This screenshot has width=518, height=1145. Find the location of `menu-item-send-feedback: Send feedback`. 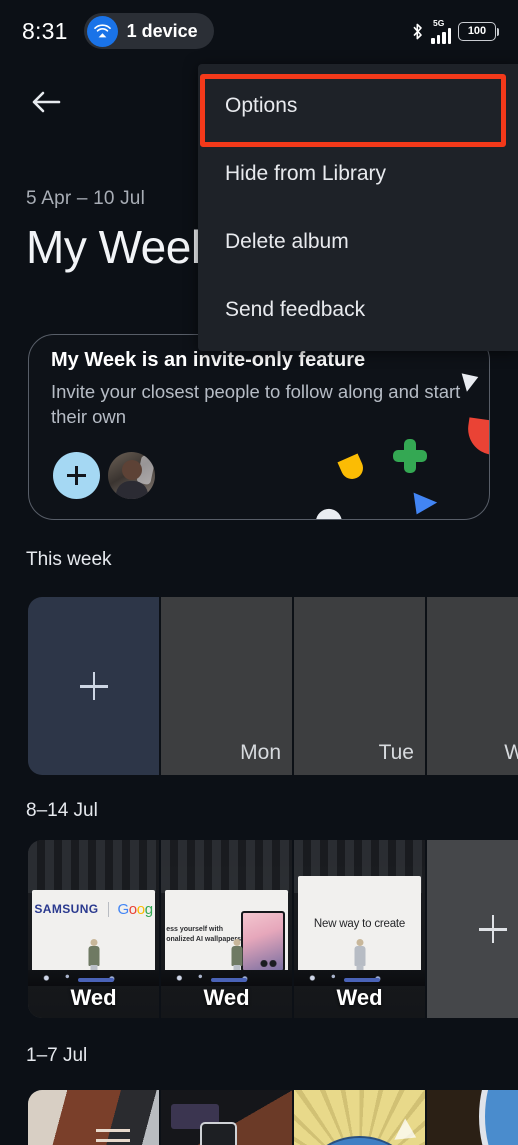

menu-item-send-feedback: Send feedback is located at coordinates (358, 310).